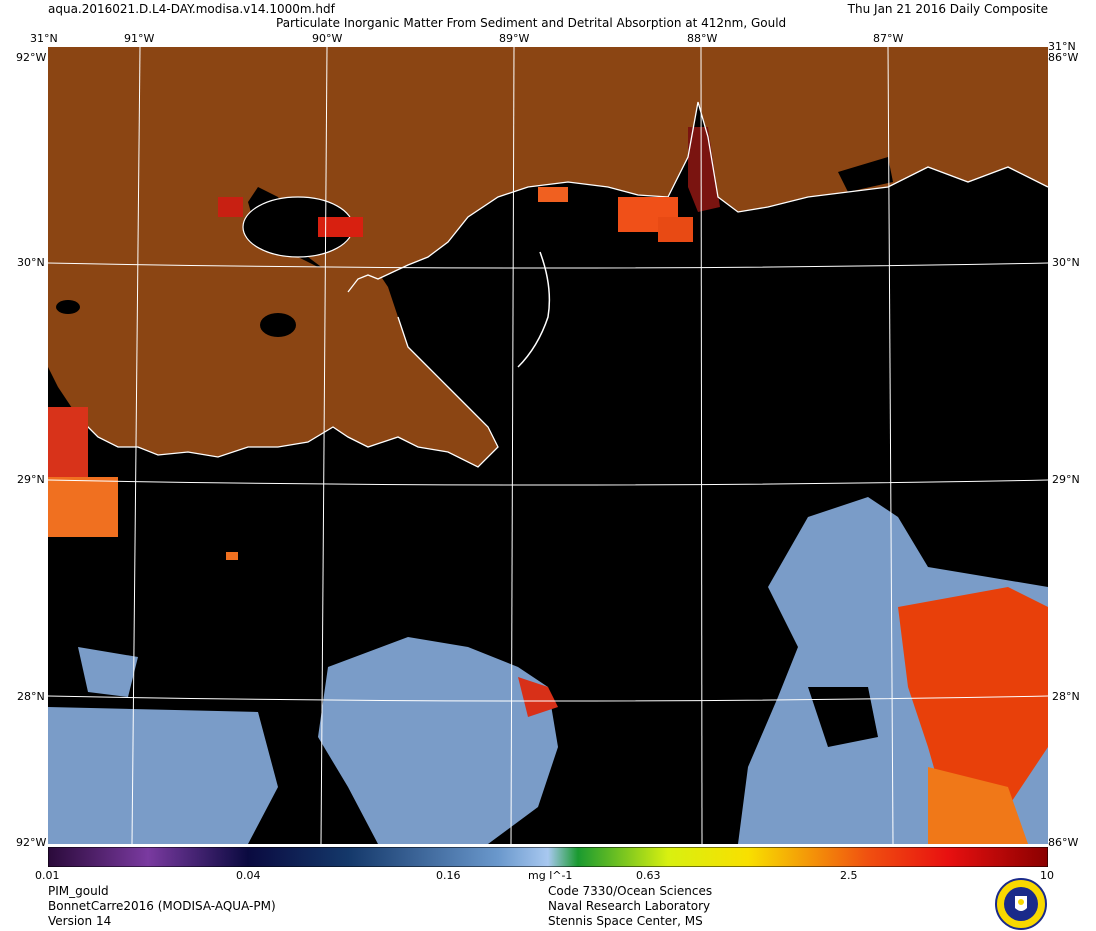 The width and height of the screenshot is (1096, 931). Describe the element at coordinates (278, 325) in the screenshot. I see `lake-small` at that location.